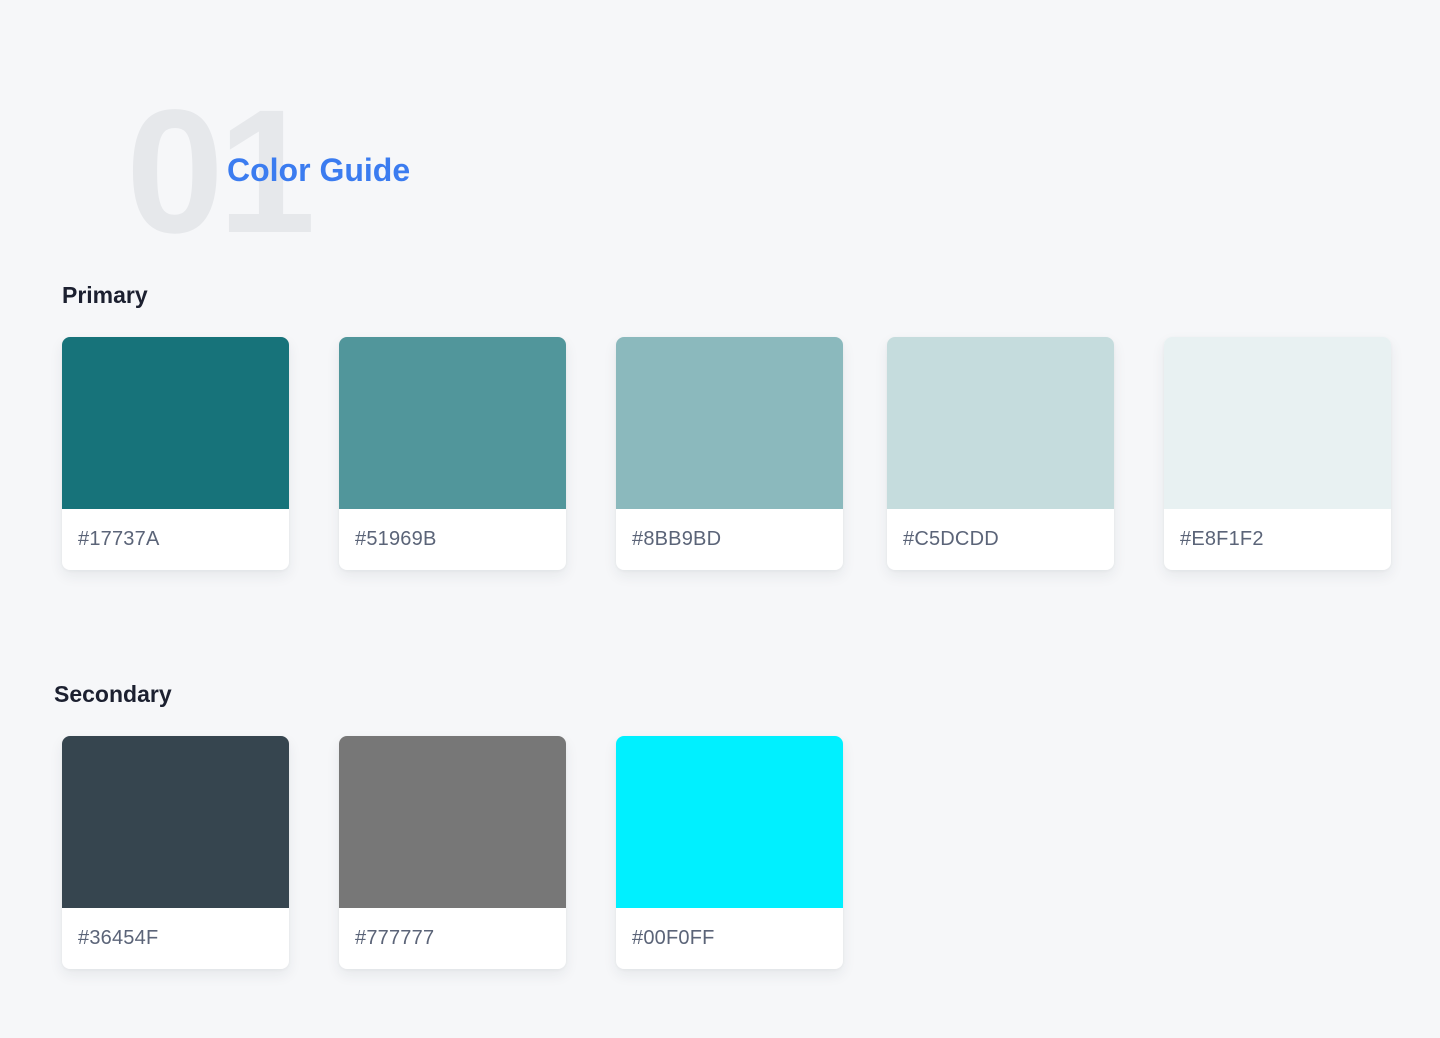 This screenshot has height=1038, width=1440. I want to click on color-hex-label: #777777, so click(395, 938).